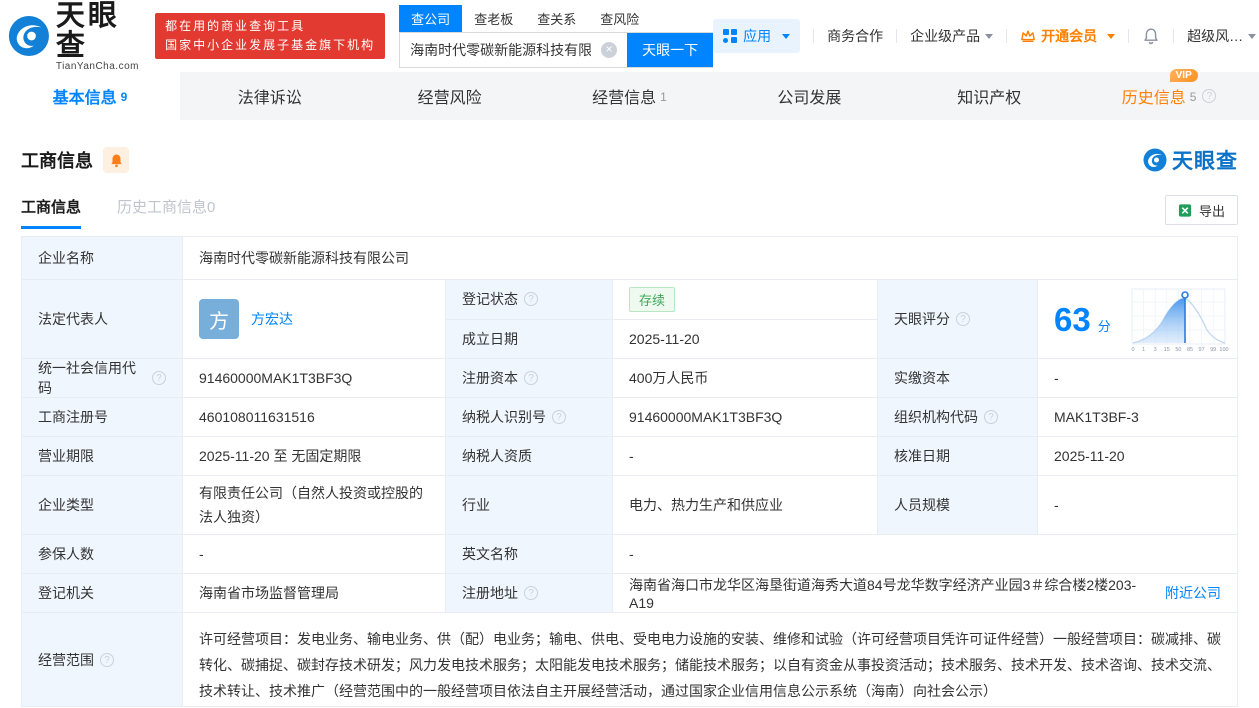 This screenshot has height=708, width=1259. Describe the element at coordinates (936, 417) in the screenshot. I see `org-code-label-text: 组织机构代码` at that location.